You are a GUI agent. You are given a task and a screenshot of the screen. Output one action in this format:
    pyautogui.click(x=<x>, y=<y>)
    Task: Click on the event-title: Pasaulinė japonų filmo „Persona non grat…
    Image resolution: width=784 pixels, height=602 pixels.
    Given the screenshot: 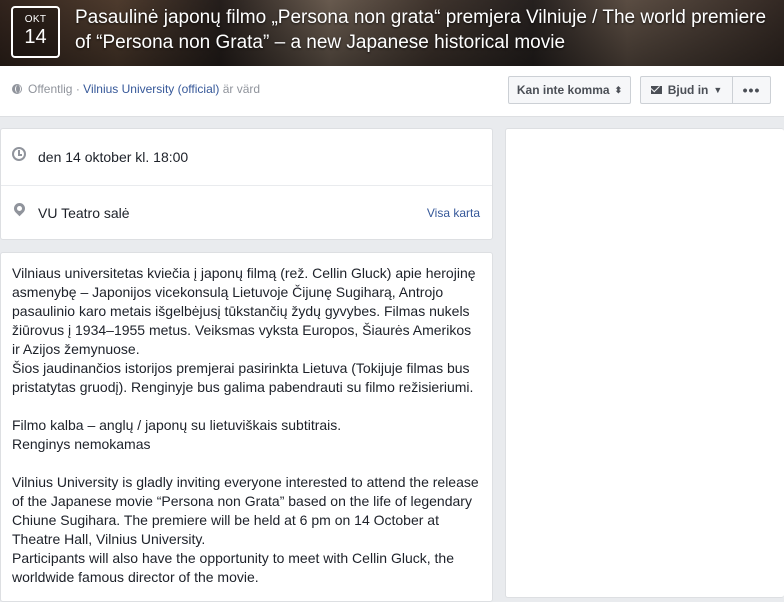 What is the action you would take?
    pyautogui.click(x=421, y=30)
    